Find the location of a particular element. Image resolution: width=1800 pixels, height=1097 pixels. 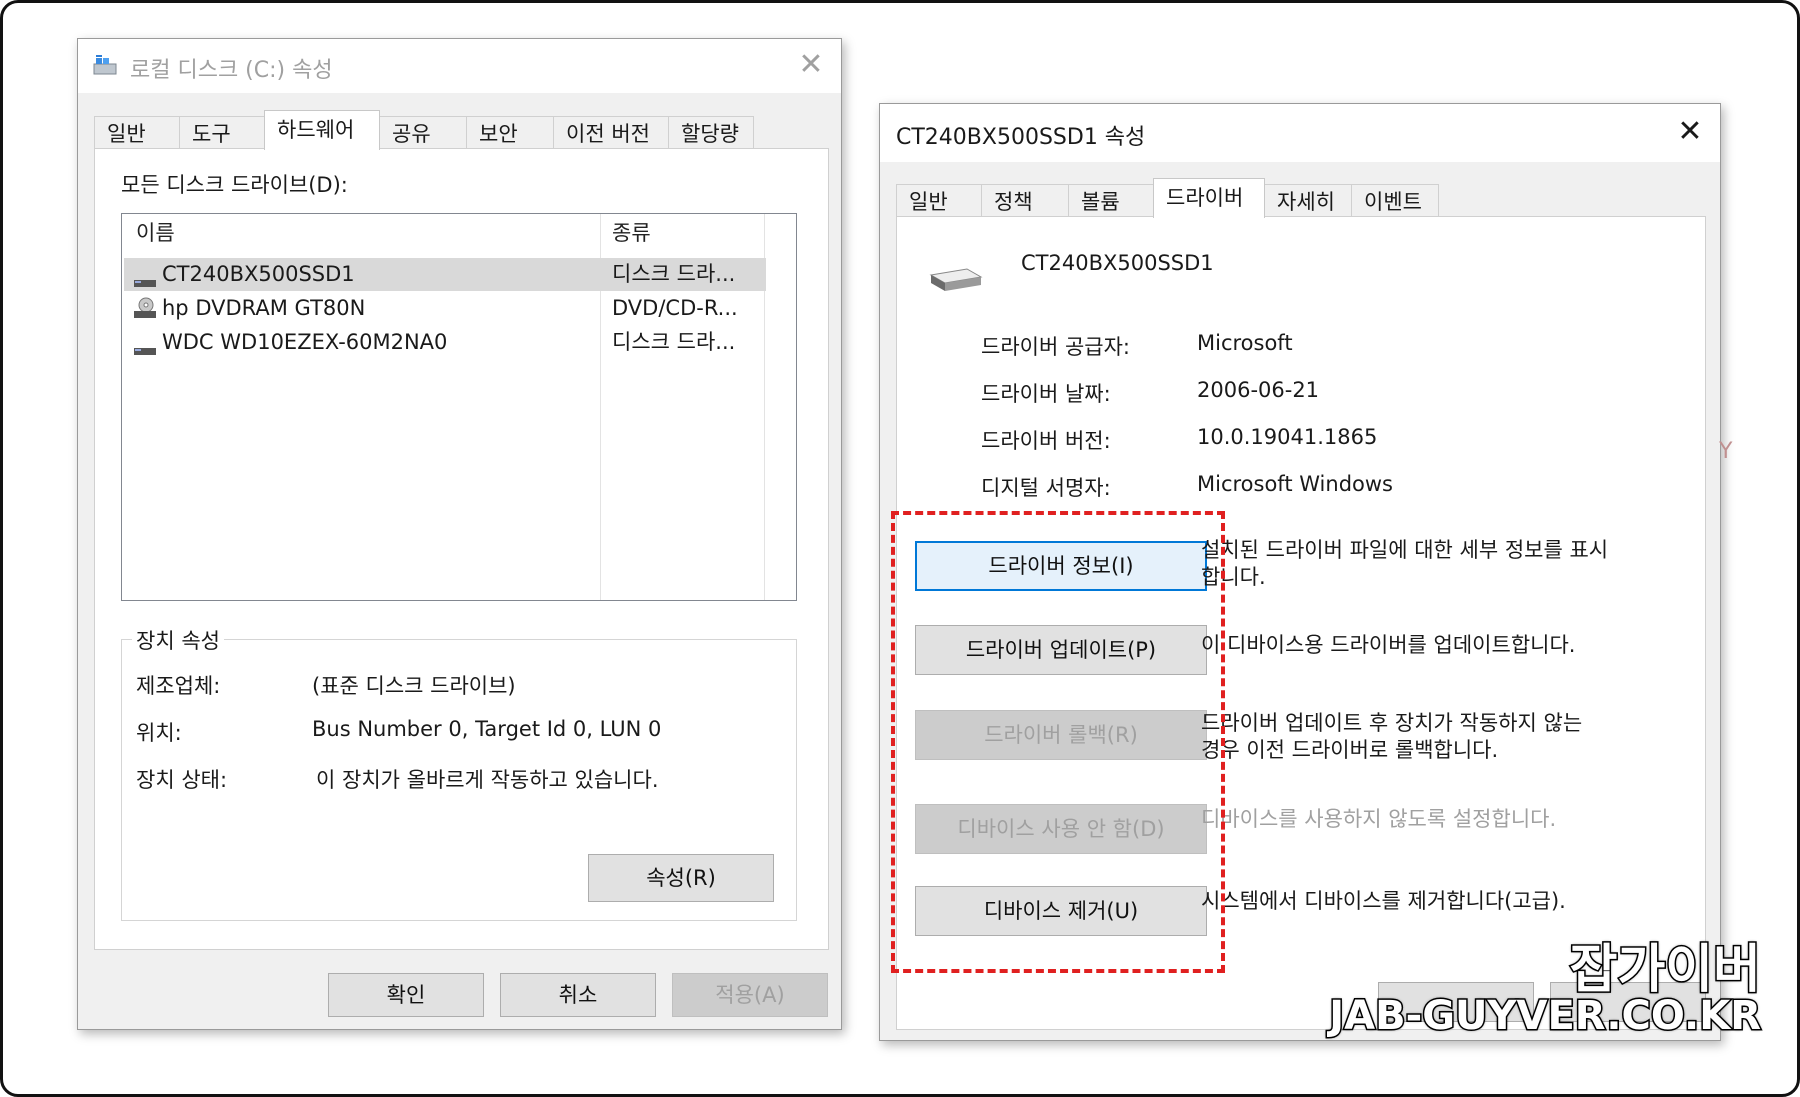

signer-value: Microsoft Windows is located at coordinates (1295, 484).